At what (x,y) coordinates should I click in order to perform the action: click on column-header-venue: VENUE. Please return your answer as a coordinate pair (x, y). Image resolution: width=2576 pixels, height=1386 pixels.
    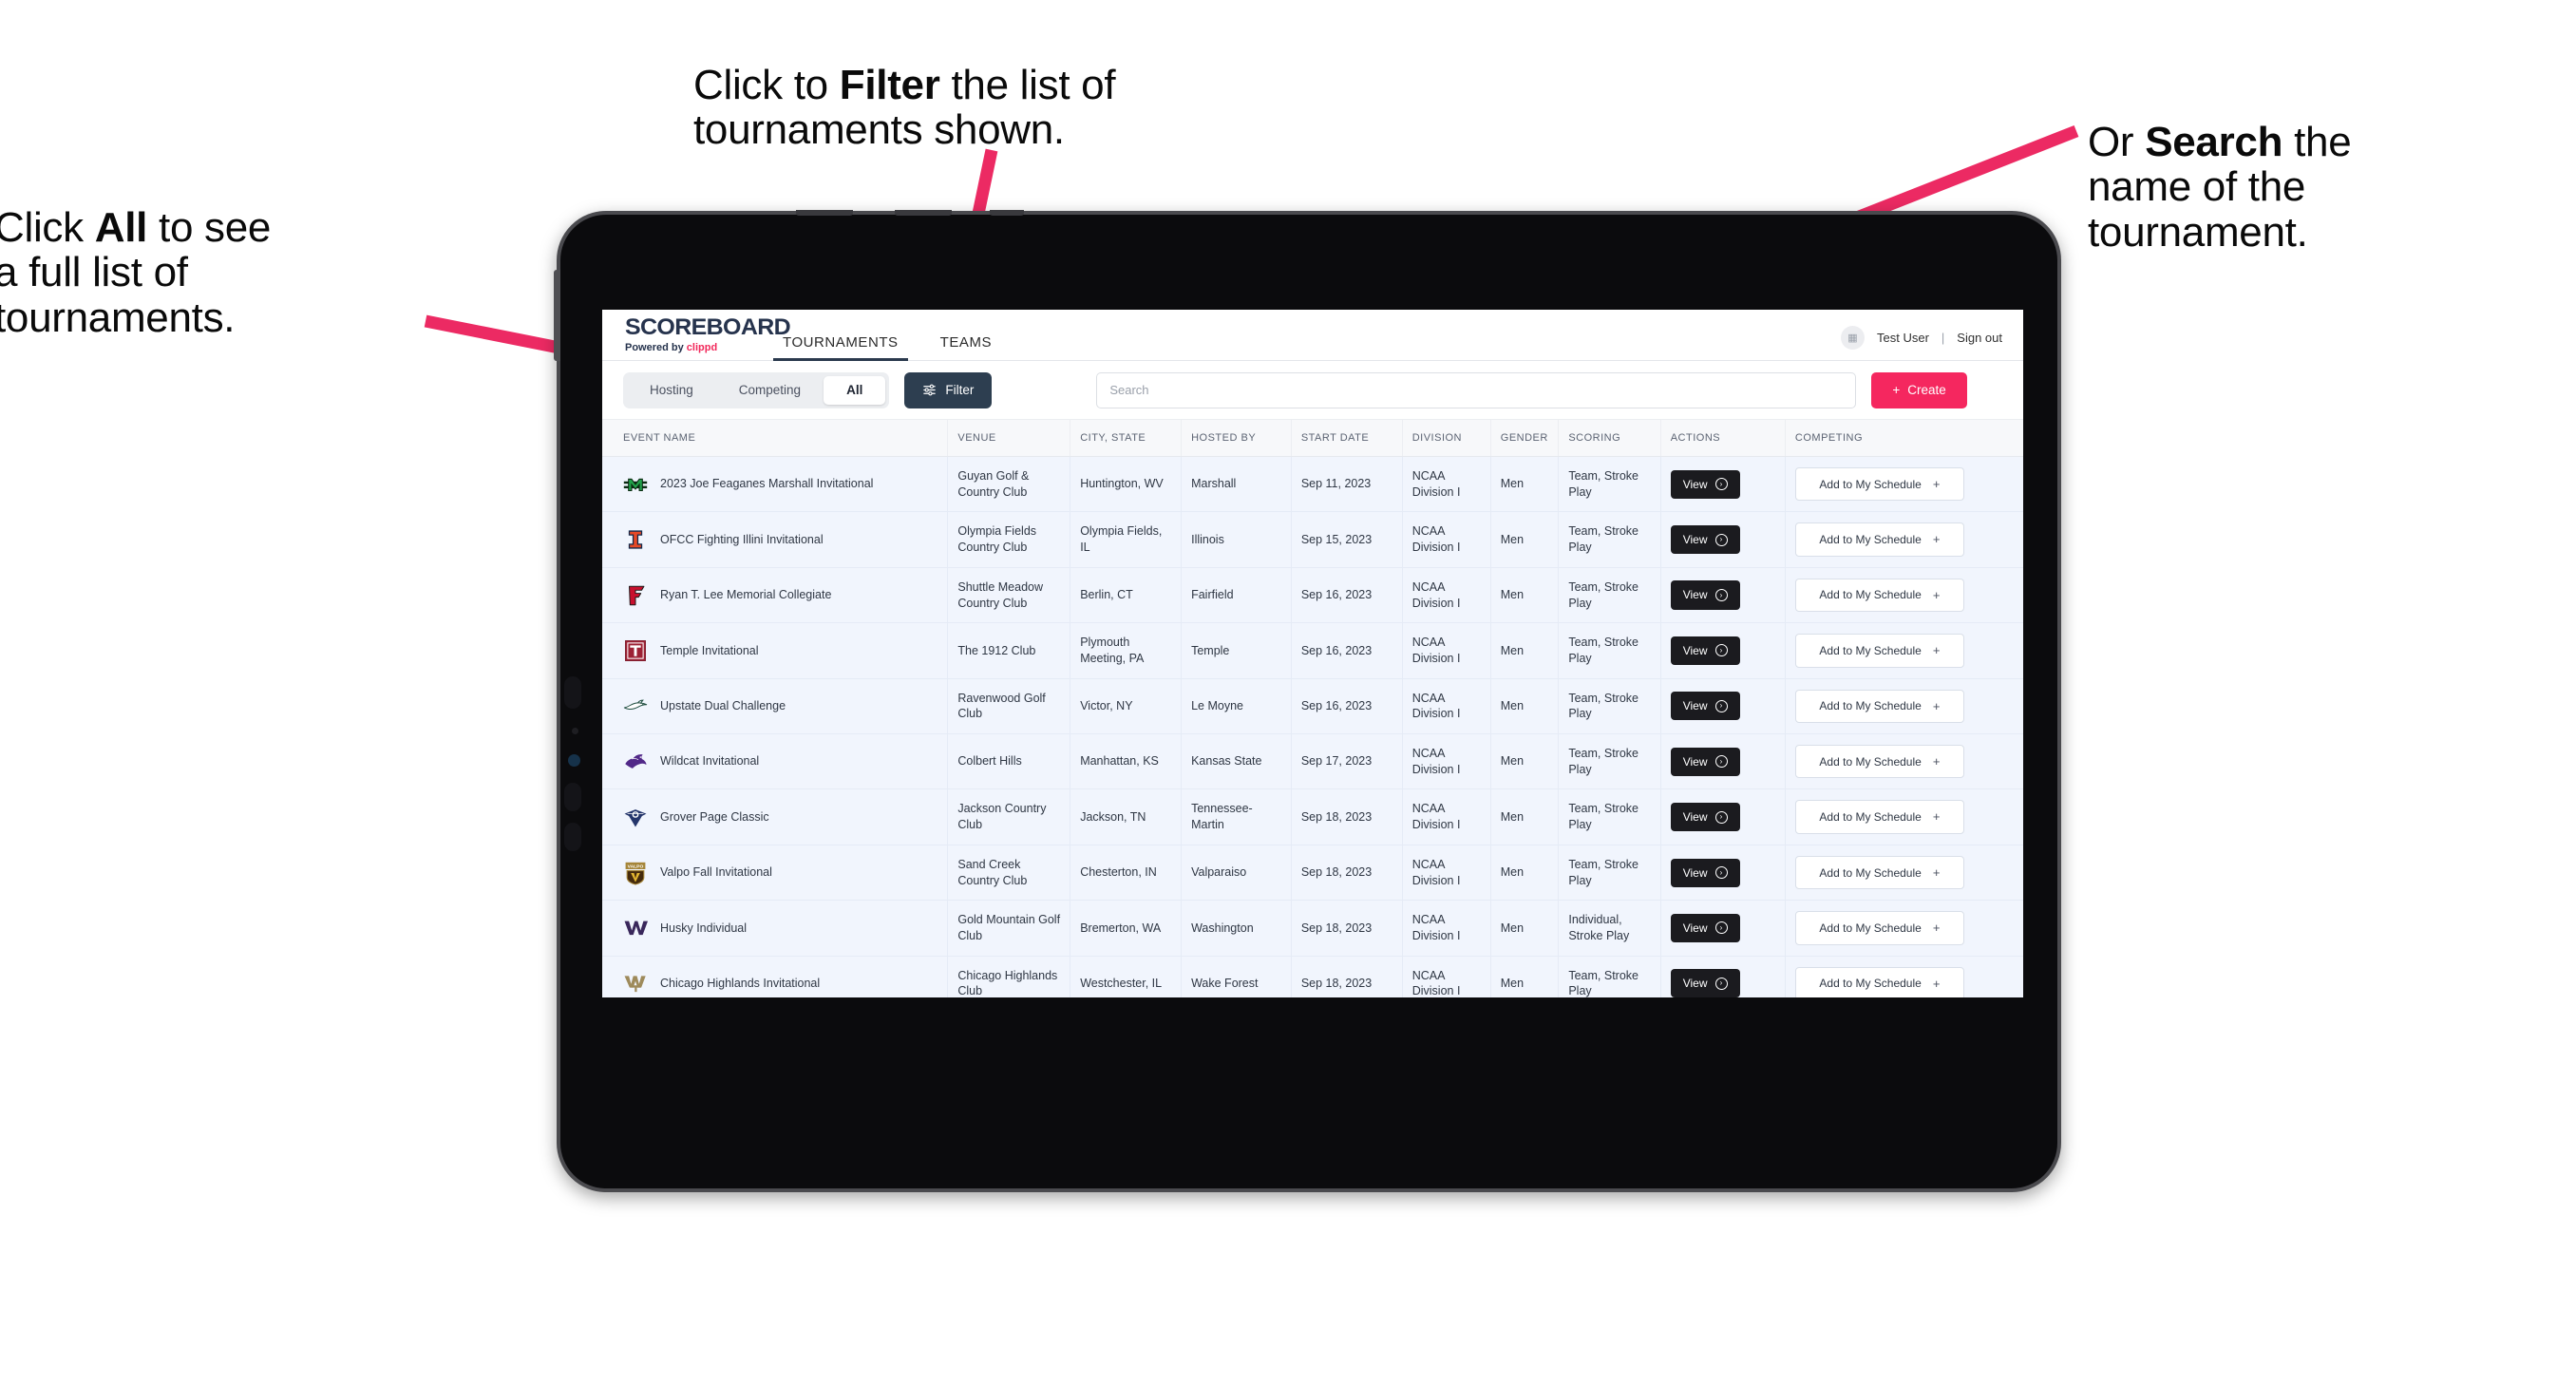
    Looking at the image, I should click on (1009, 438).